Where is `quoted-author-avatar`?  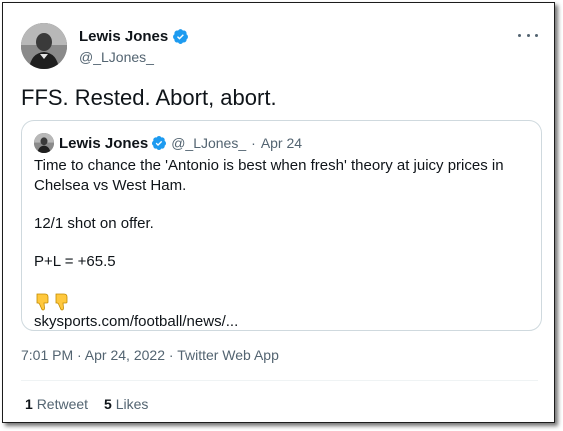
quoted-author-avatar is located at coordinates (44, 143).